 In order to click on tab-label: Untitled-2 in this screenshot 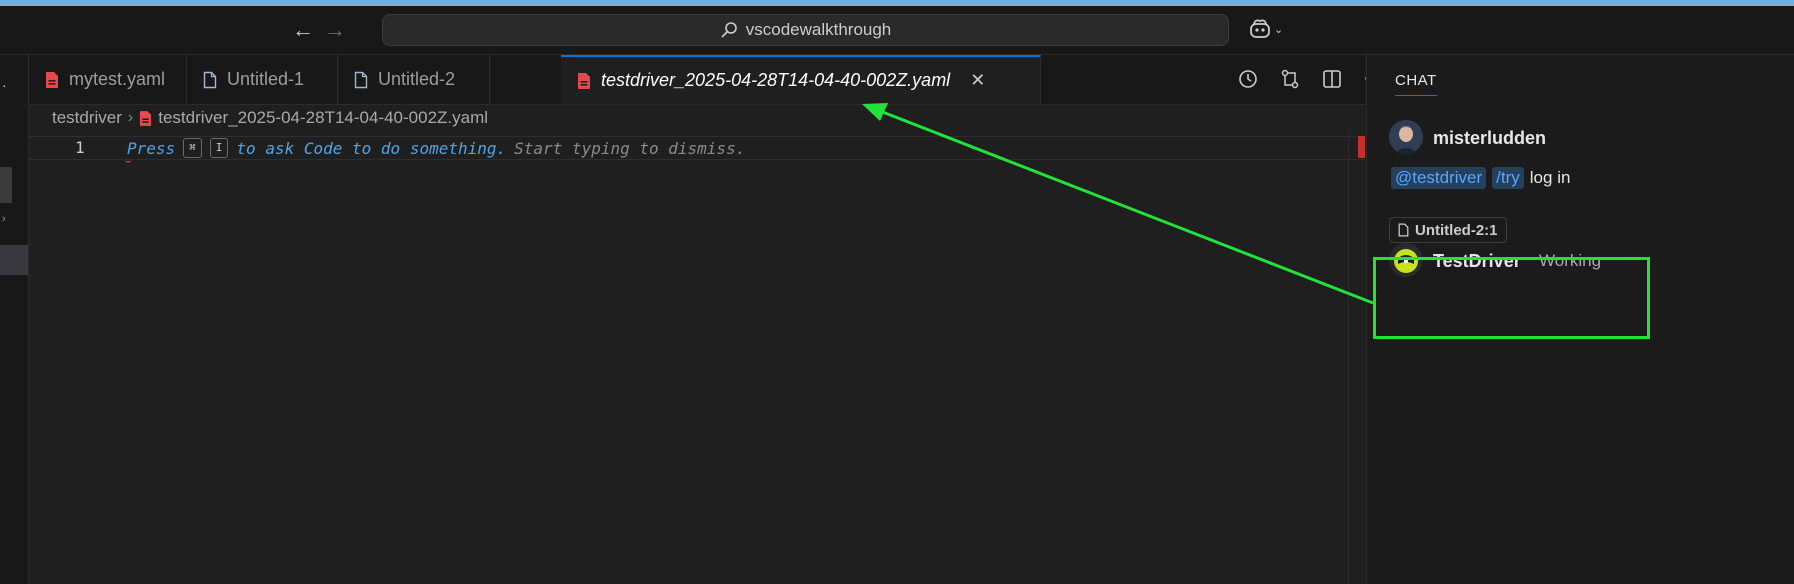, I will do `click(417, 79)`.